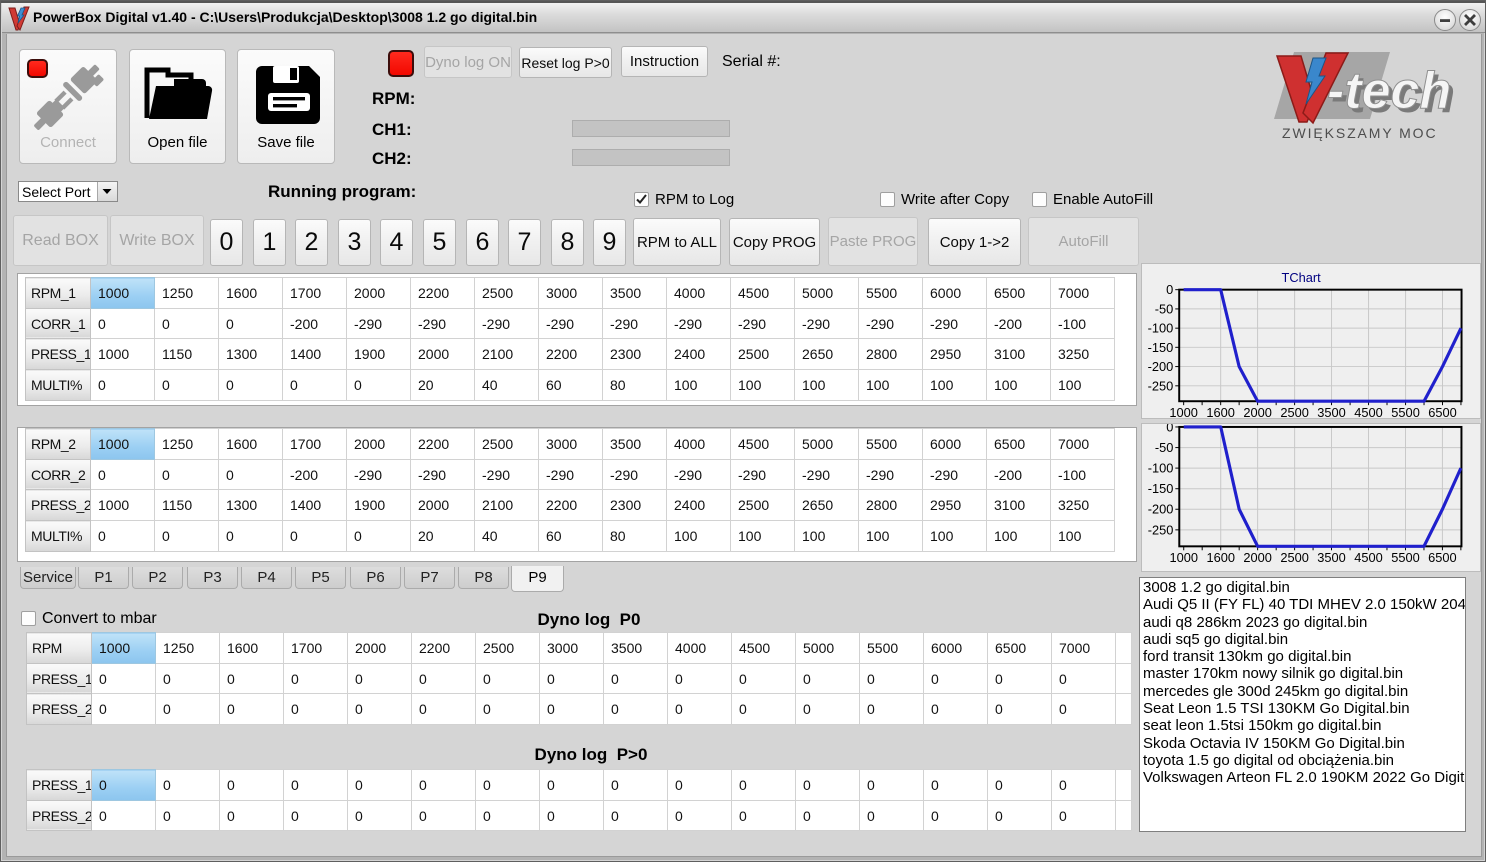 This screenshot has width=1486, height=862. What do you see at coordinates (1359, 133) in the screenshot?
I see `svg-text: ZWIĘKSZAMY MOC` at bounding box center [1359, 133].